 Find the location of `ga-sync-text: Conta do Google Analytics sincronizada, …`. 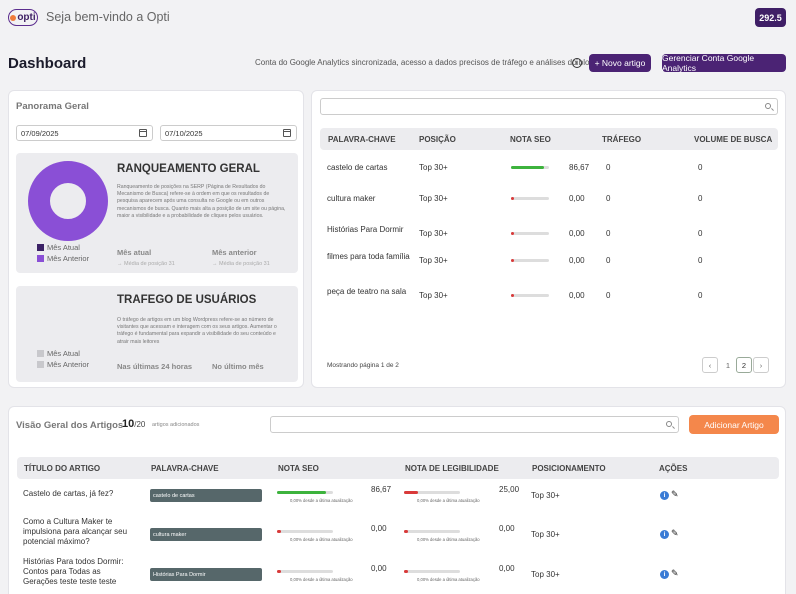

ga-sync-text: Conta do Google Analytics sincronizada, … is located at coordinates (424, 62).